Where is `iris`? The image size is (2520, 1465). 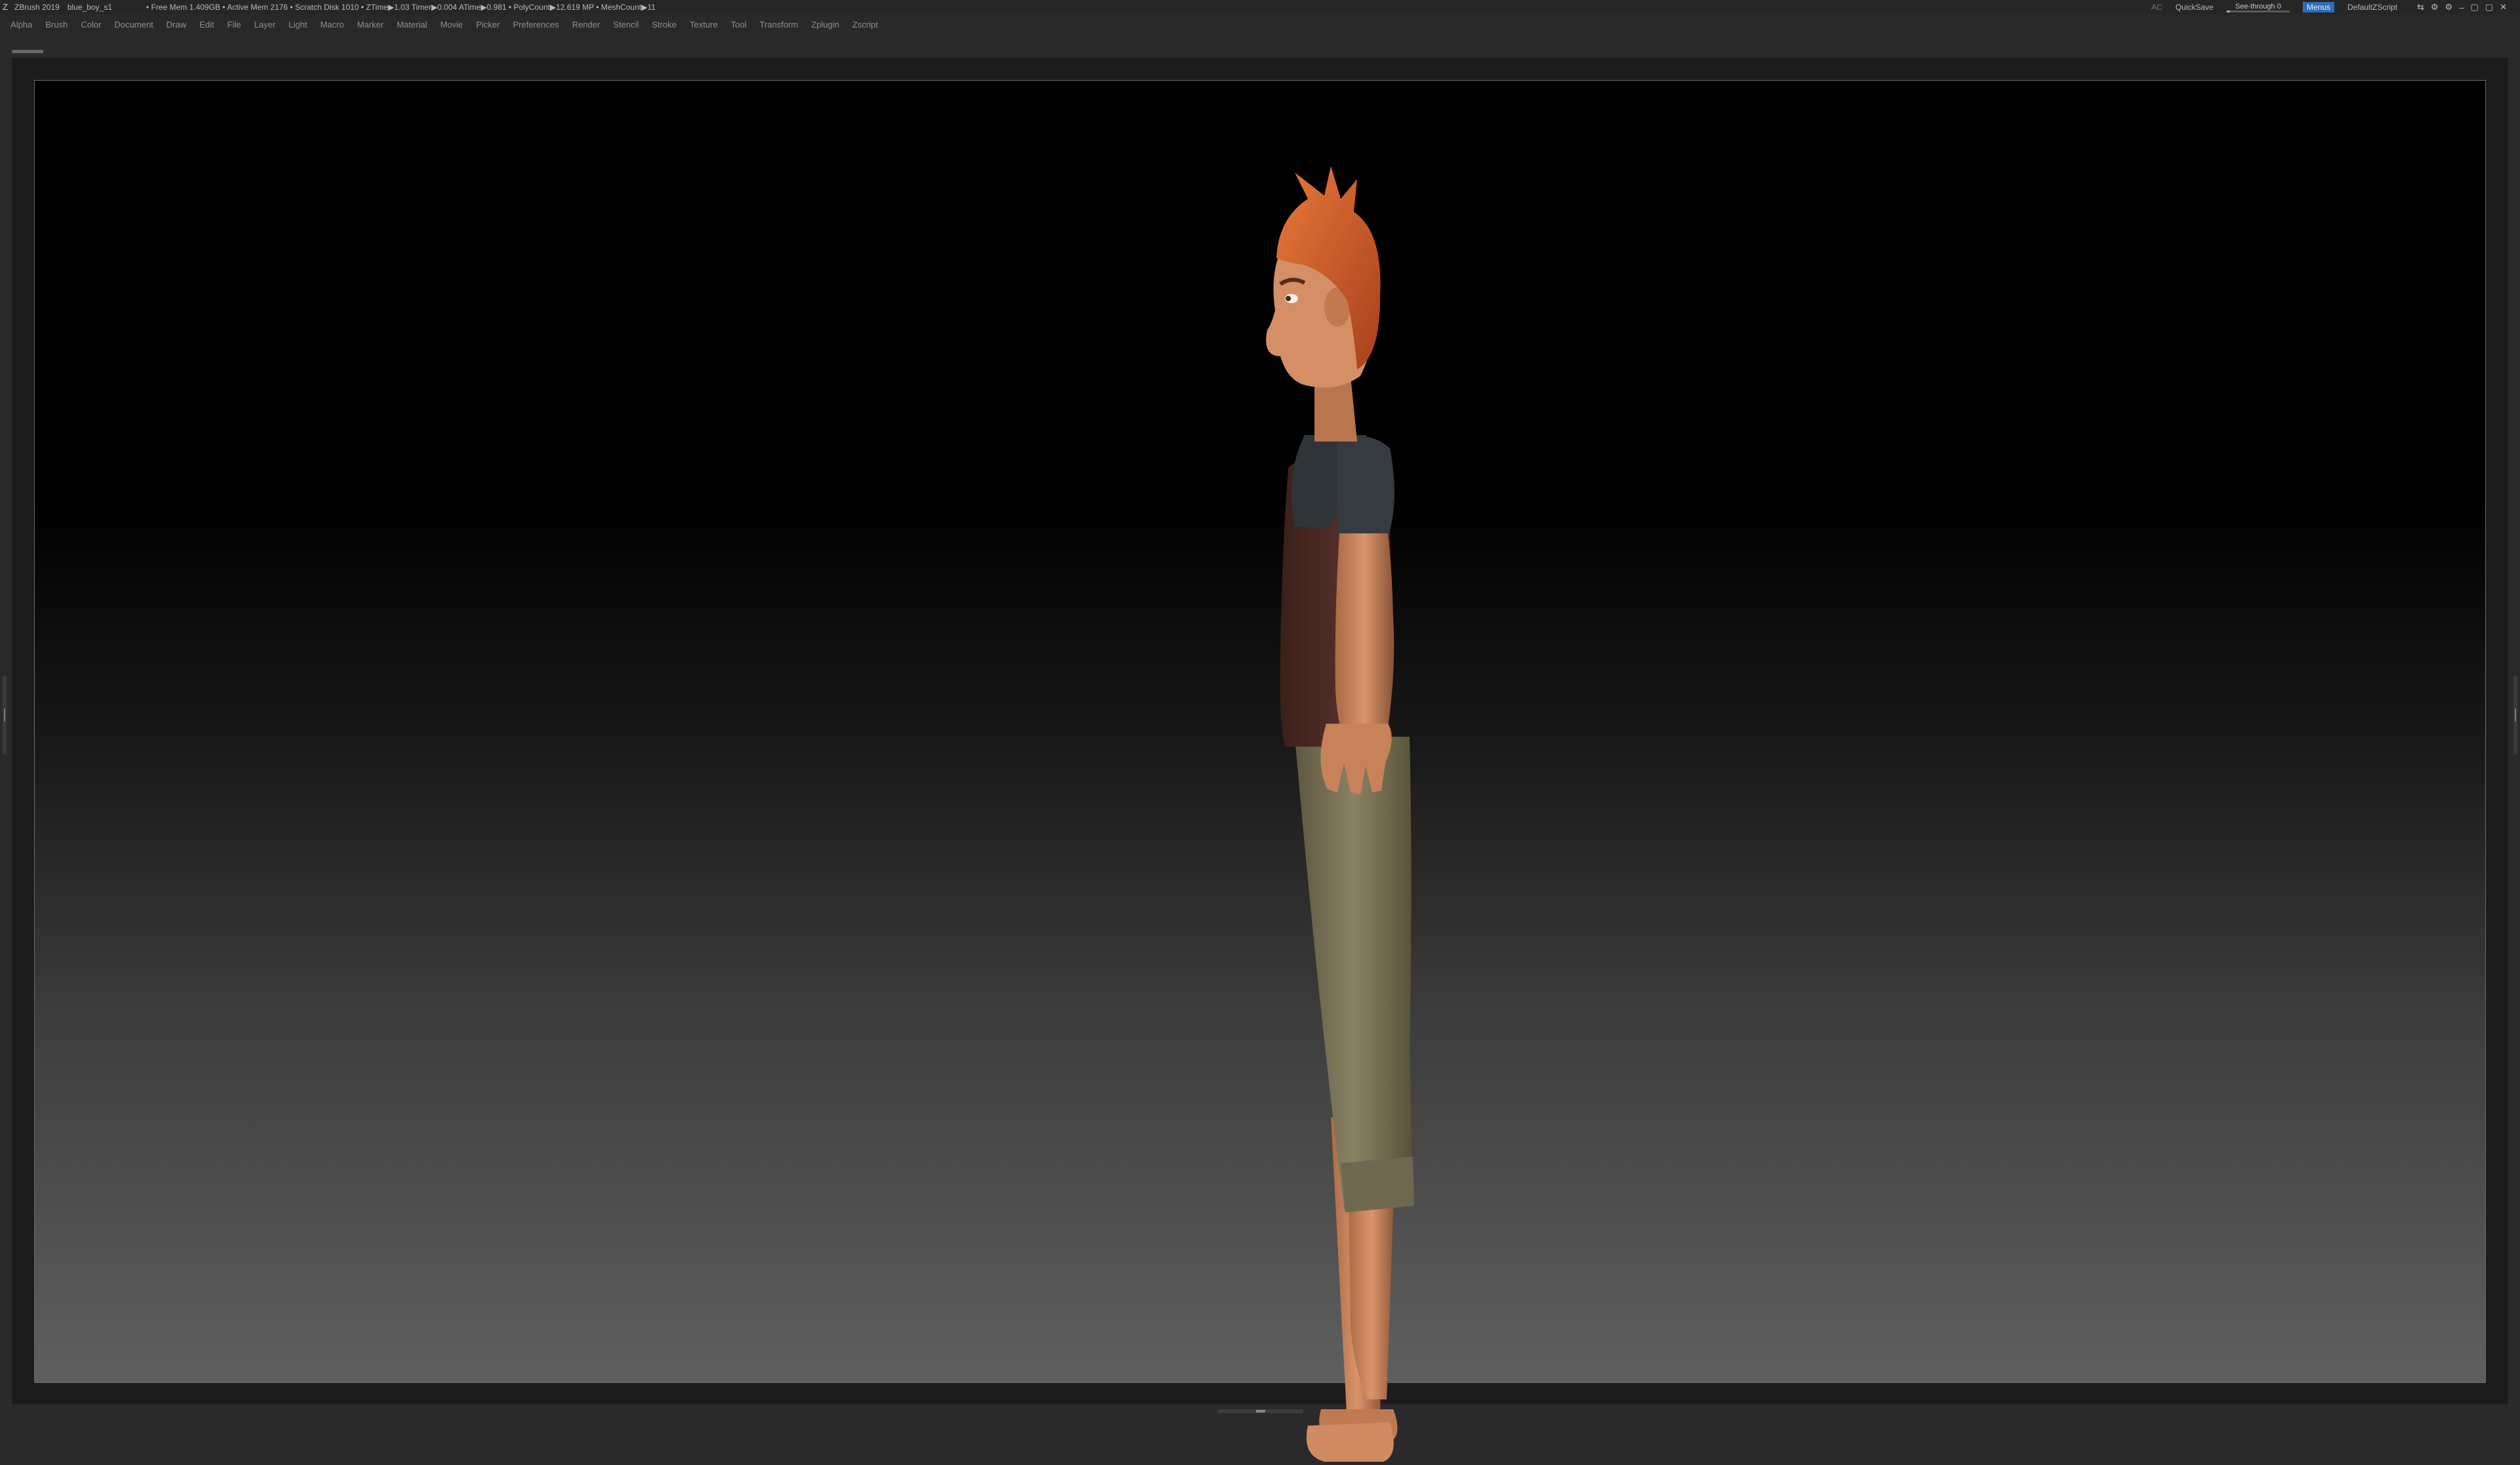 iris is located at coordinates (1288, 298).